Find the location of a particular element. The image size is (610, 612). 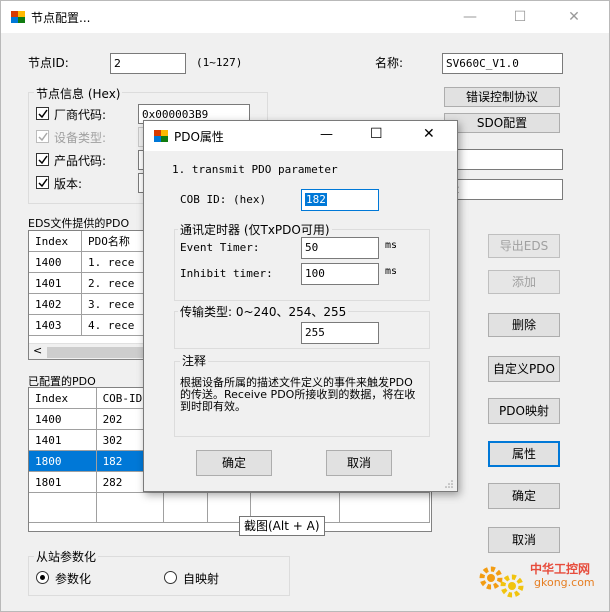

slave-param-title: 从站参数化 is located at coordinates (66, 556).